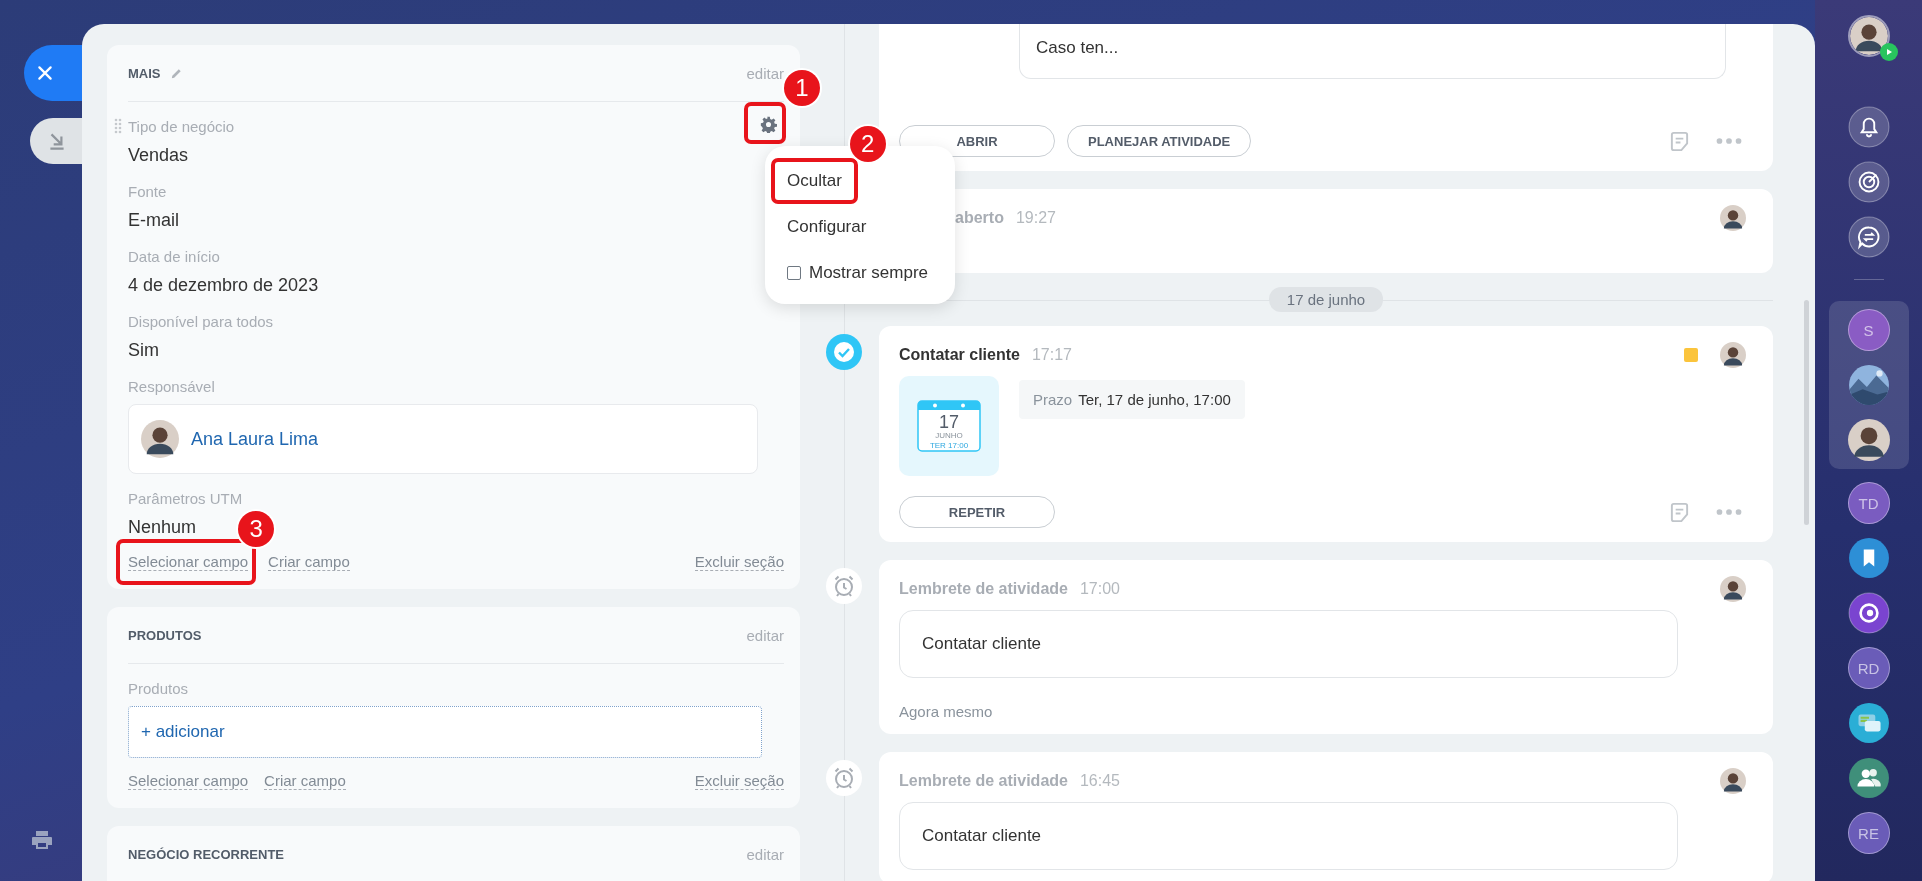 The height and width of the screenshot is (881, 1922). What do you see at coordinates (255, 439) in the screenshot?
I see `person-link: Ana Laura Lima` at bounding box center [255, 439].